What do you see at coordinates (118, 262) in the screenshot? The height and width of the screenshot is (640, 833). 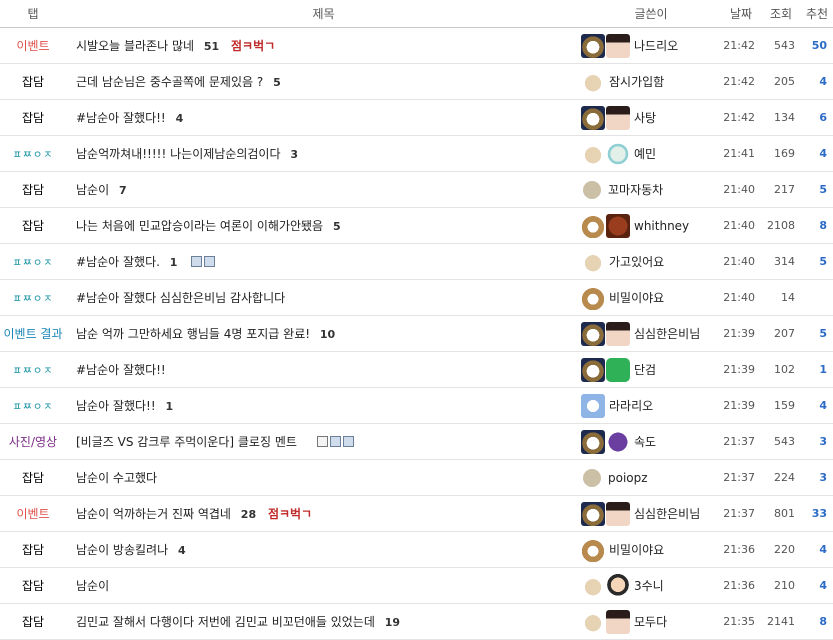 I see `post-title-link: #남순아 잘했다.` at bounding box center [118, 262].